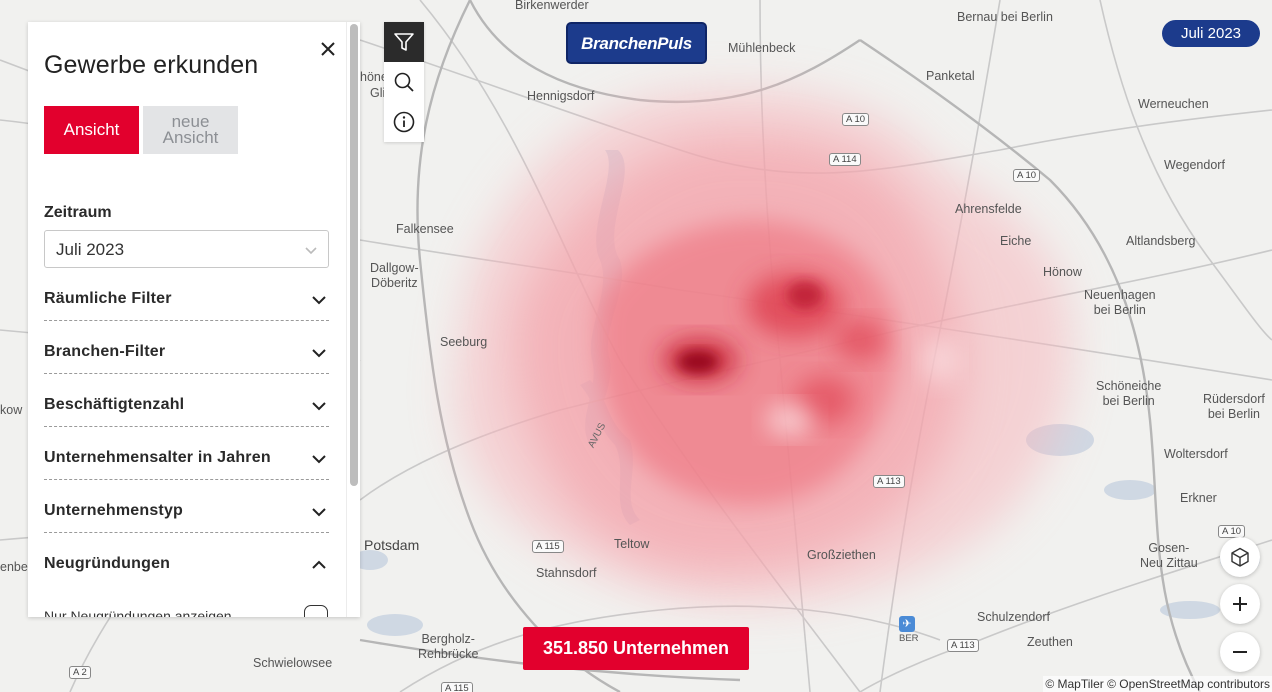  What do you see at coordinates (552, 6) in the screenshot?
I see `place-birkenwerder: Birkenwerder` at bounding box center [552, 6].